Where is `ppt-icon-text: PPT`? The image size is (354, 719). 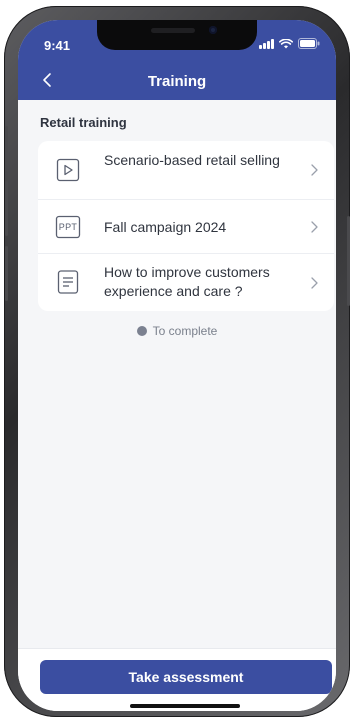
ppt-icon-text: PPT is located at coordinates (68, 227).